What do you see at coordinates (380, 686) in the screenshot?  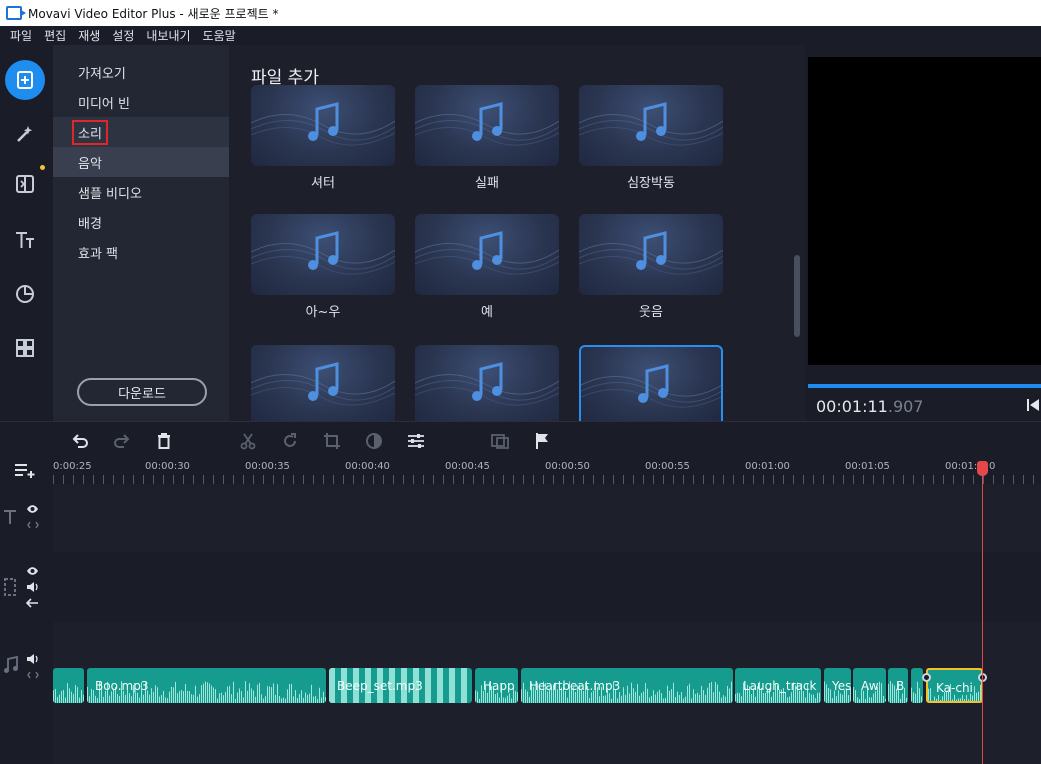 I see `clip-name: Beep_set.mp3` at bounding box center [380, 686].